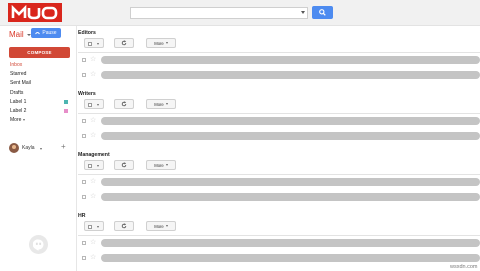  What do you see at coordinates (464, 267) in the screenshot?
I see `watermark: wsxdn.com` at bounding box center [464, 267].